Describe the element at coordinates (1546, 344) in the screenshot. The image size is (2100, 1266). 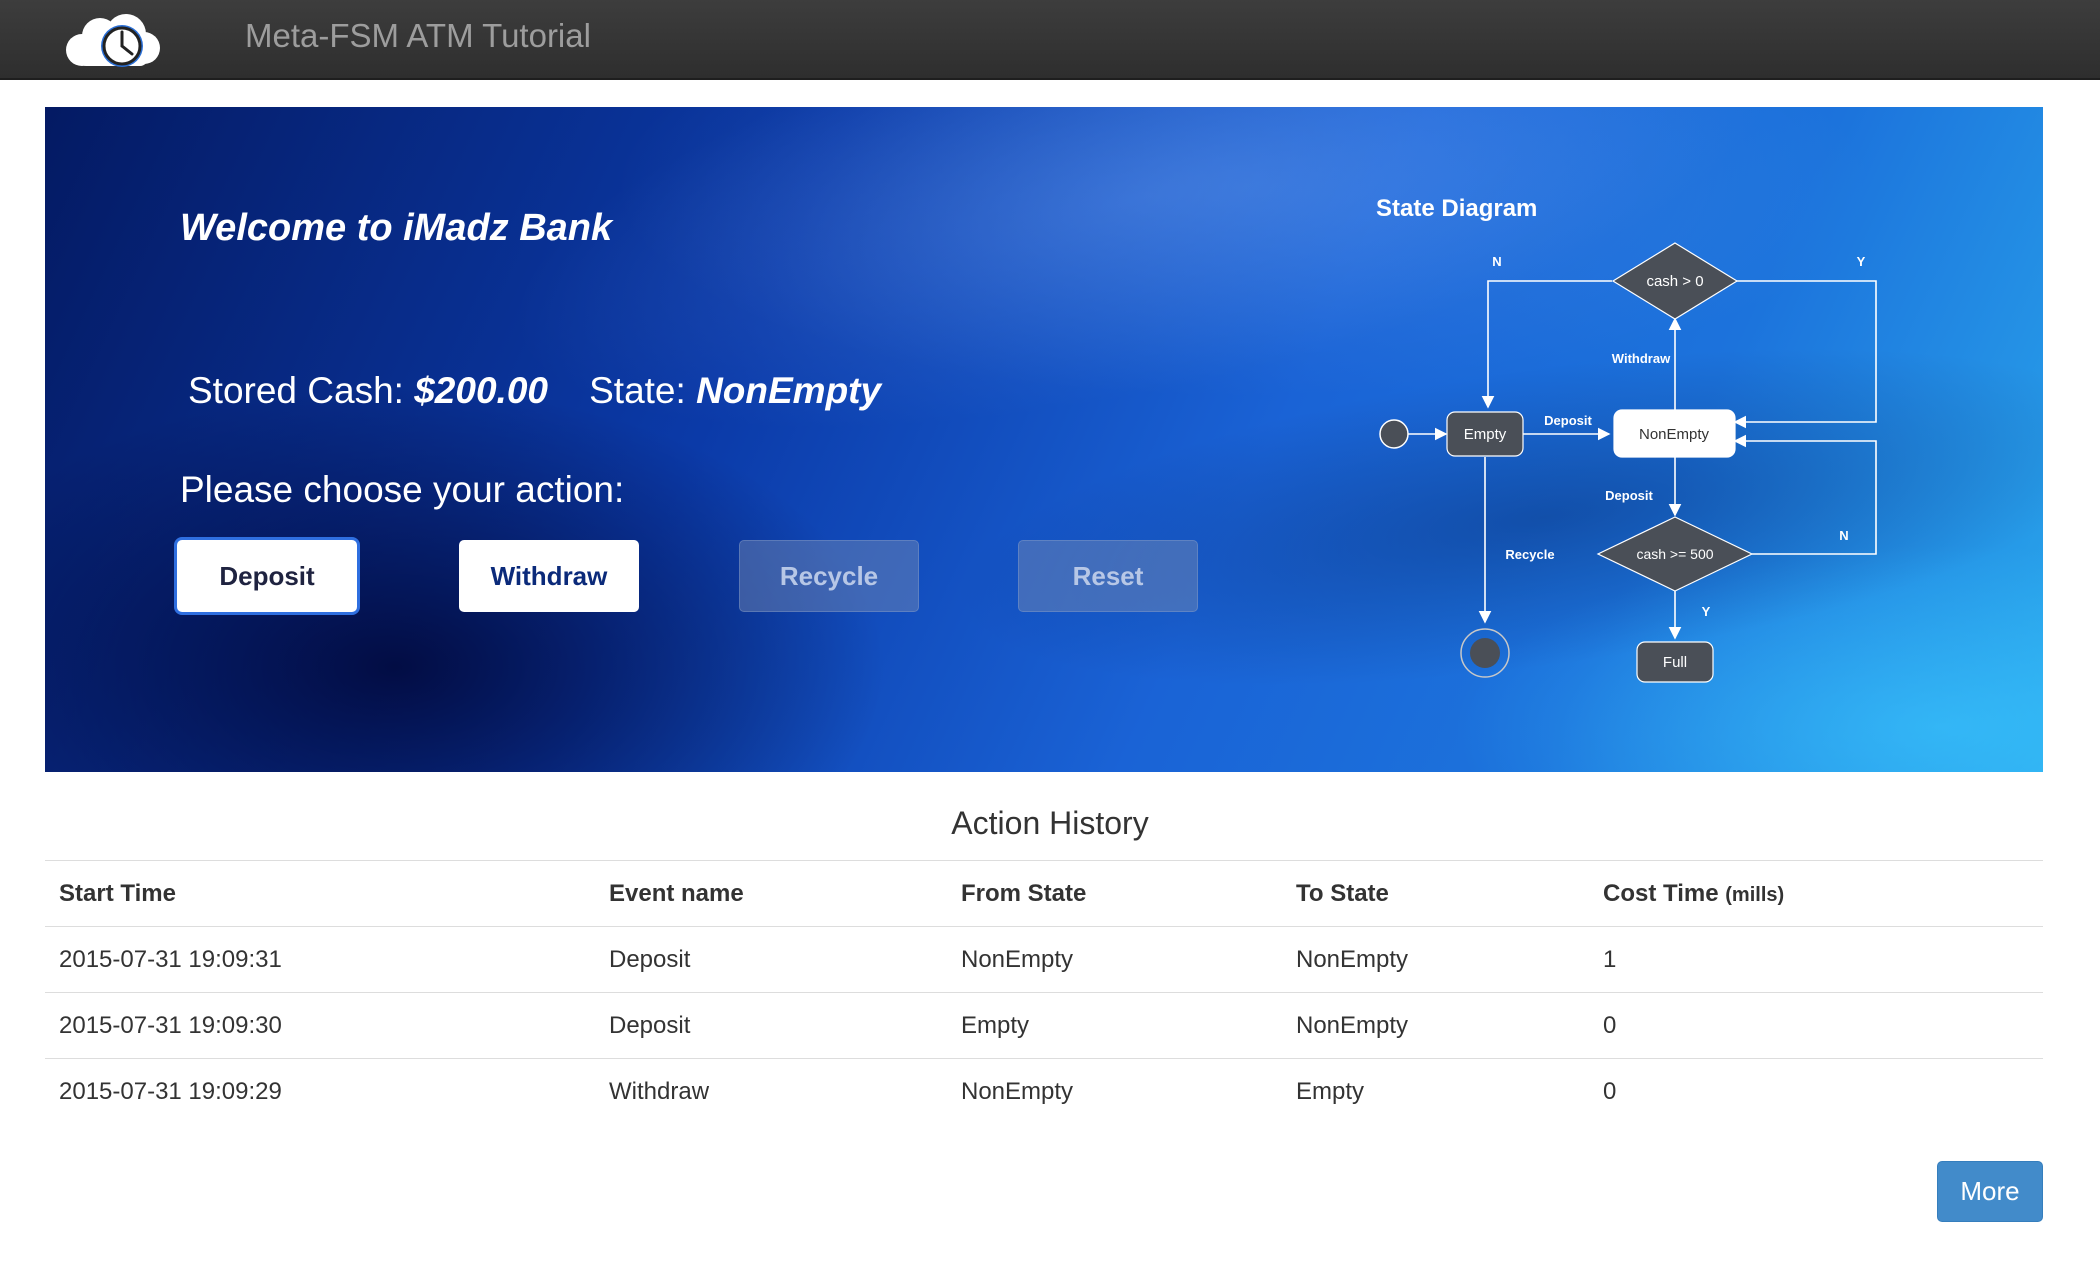
I see `edge-cash-gt-0-n` at that location.